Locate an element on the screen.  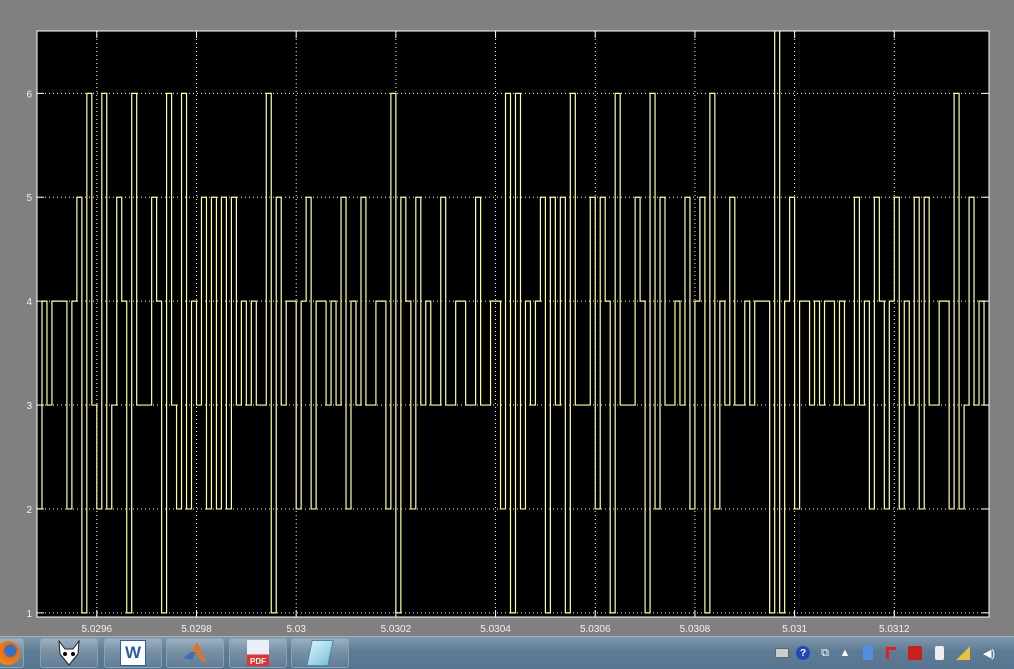
taskbar-pdf: PDF is located at coordinates (258, 653).